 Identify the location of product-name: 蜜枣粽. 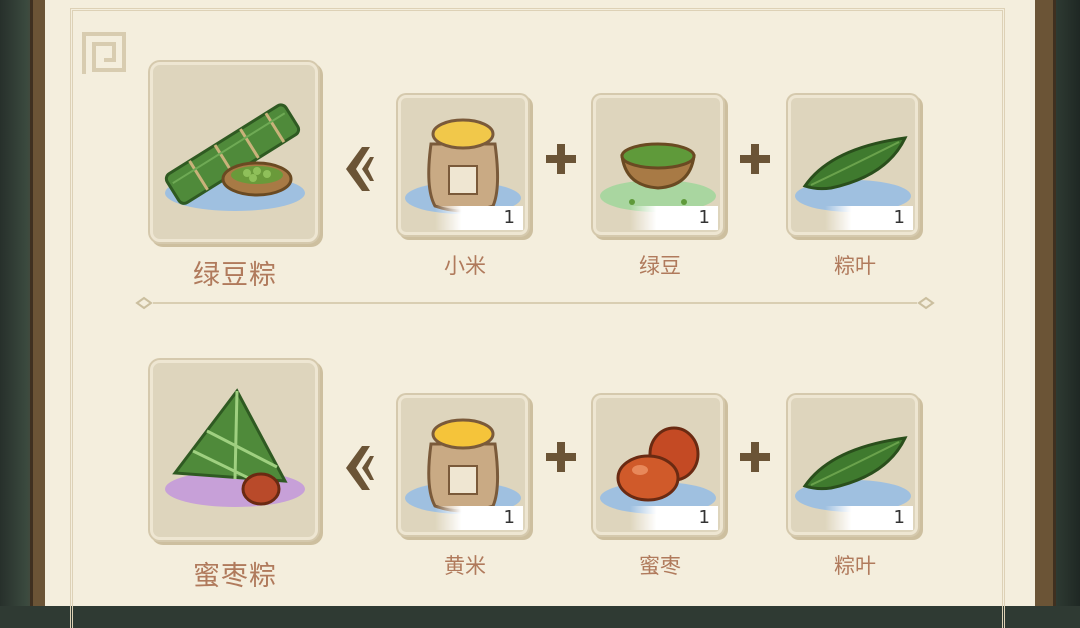
(235, 576).